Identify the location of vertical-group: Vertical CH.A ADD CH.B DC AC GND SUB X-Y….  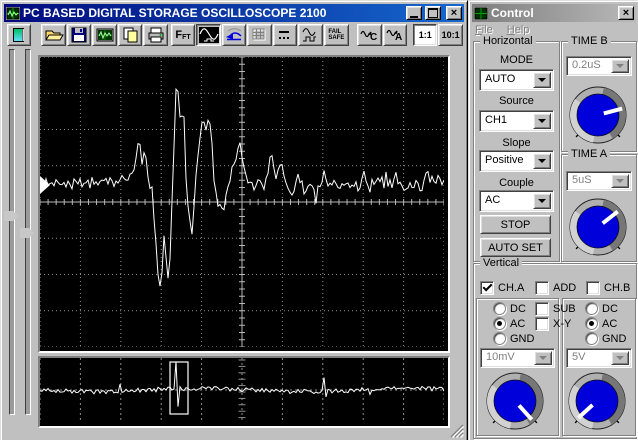
(555, 348).